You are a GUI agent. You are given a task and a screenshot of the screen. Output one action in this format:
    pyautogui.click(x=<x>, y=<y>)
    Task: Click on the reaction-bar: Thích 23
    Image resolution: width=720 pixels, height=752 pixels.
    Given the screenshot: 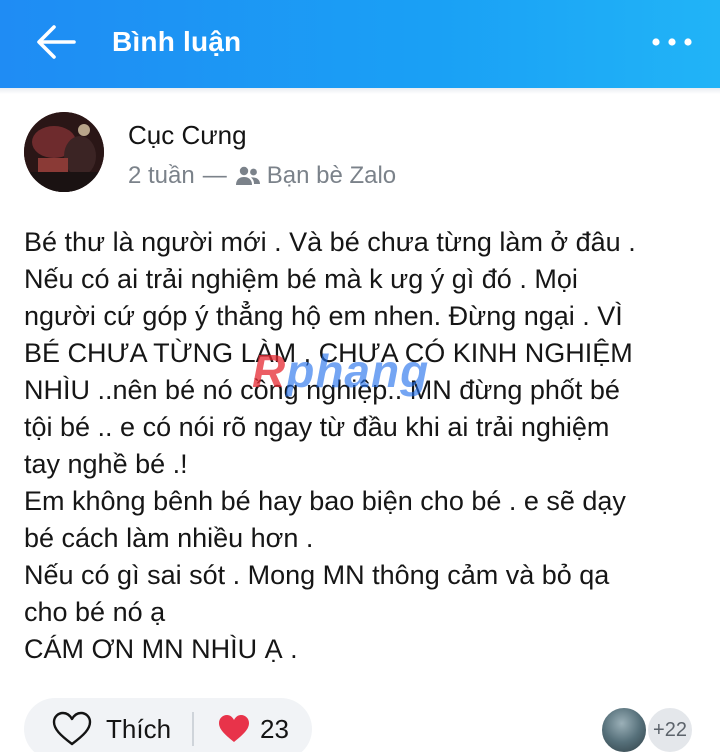 What is the action you would take?
    pyautogui.click(x=168, y=725)
    